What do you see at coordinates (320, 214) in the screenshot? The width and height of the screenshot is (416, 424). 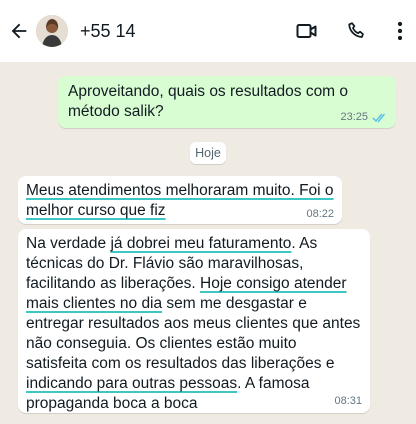 I see `message-time: 08:22` at bounding box center [320, 214].